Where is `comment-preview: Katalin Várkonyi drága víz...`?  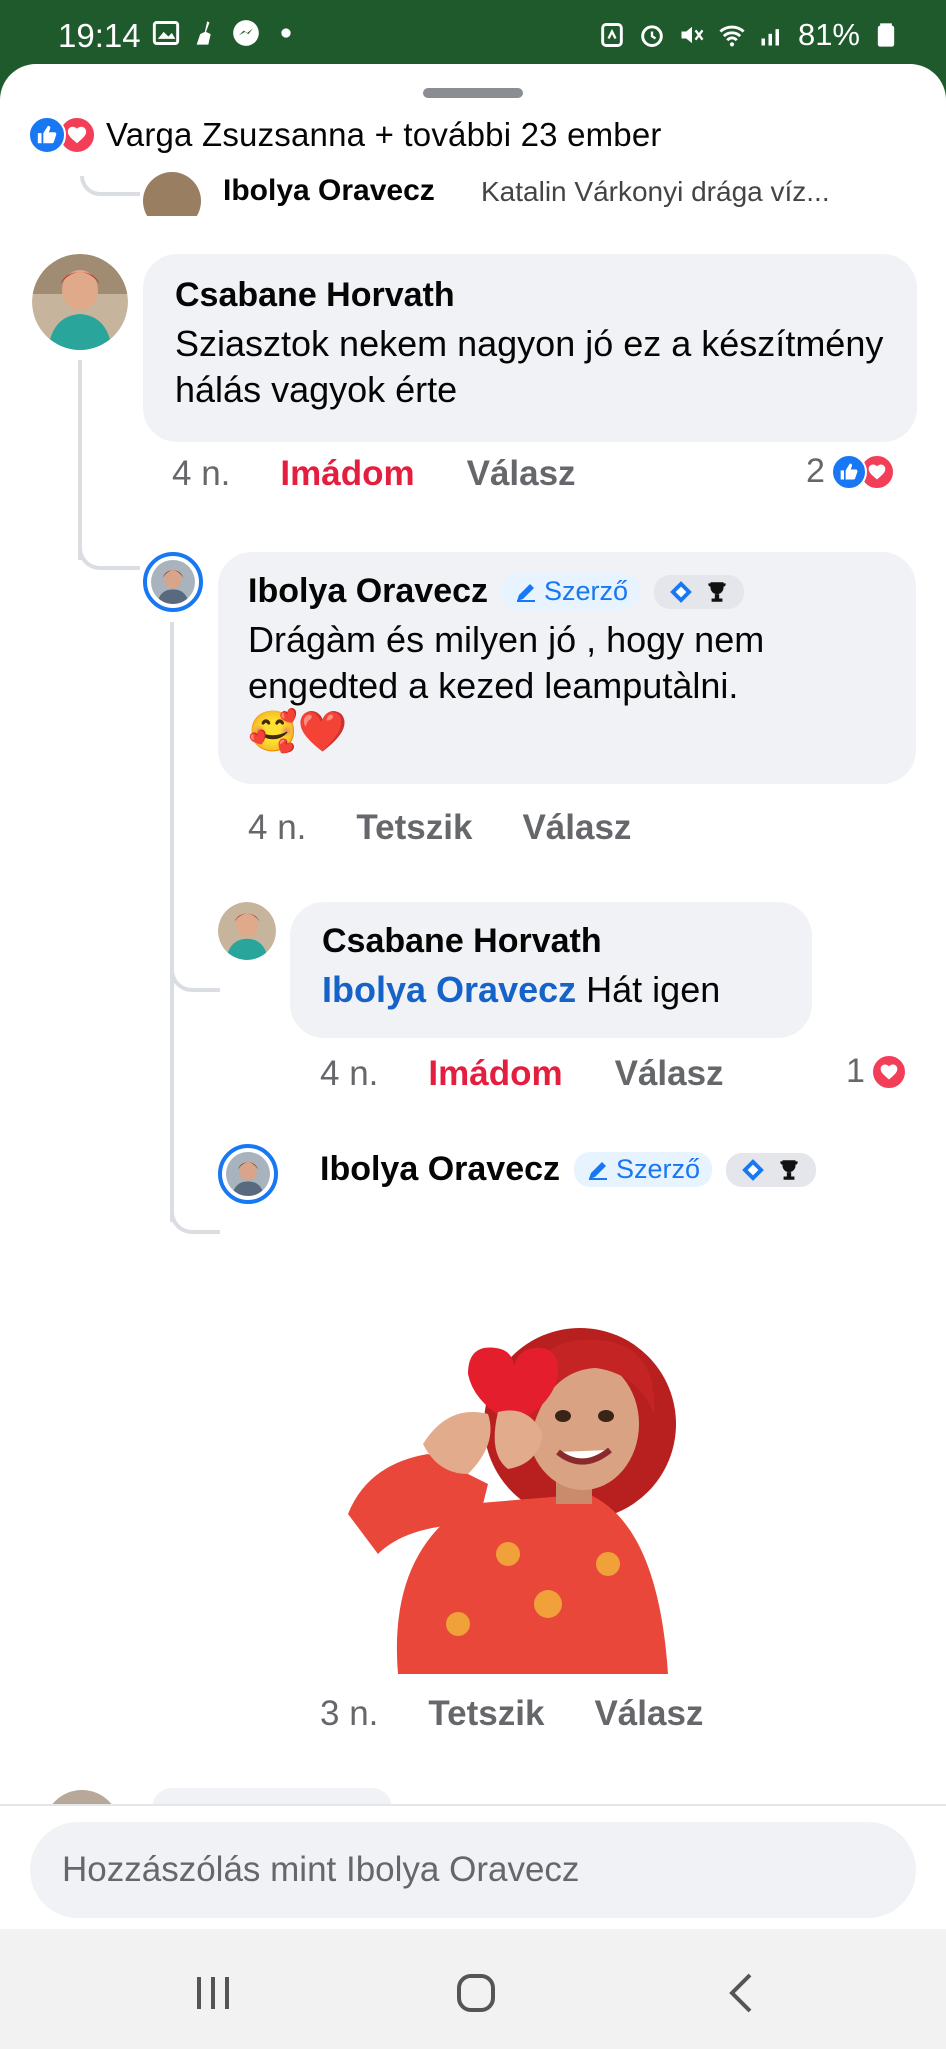 comment-preview: Katalin Várkonyi drága víz... is located at coordinates (655, 191).